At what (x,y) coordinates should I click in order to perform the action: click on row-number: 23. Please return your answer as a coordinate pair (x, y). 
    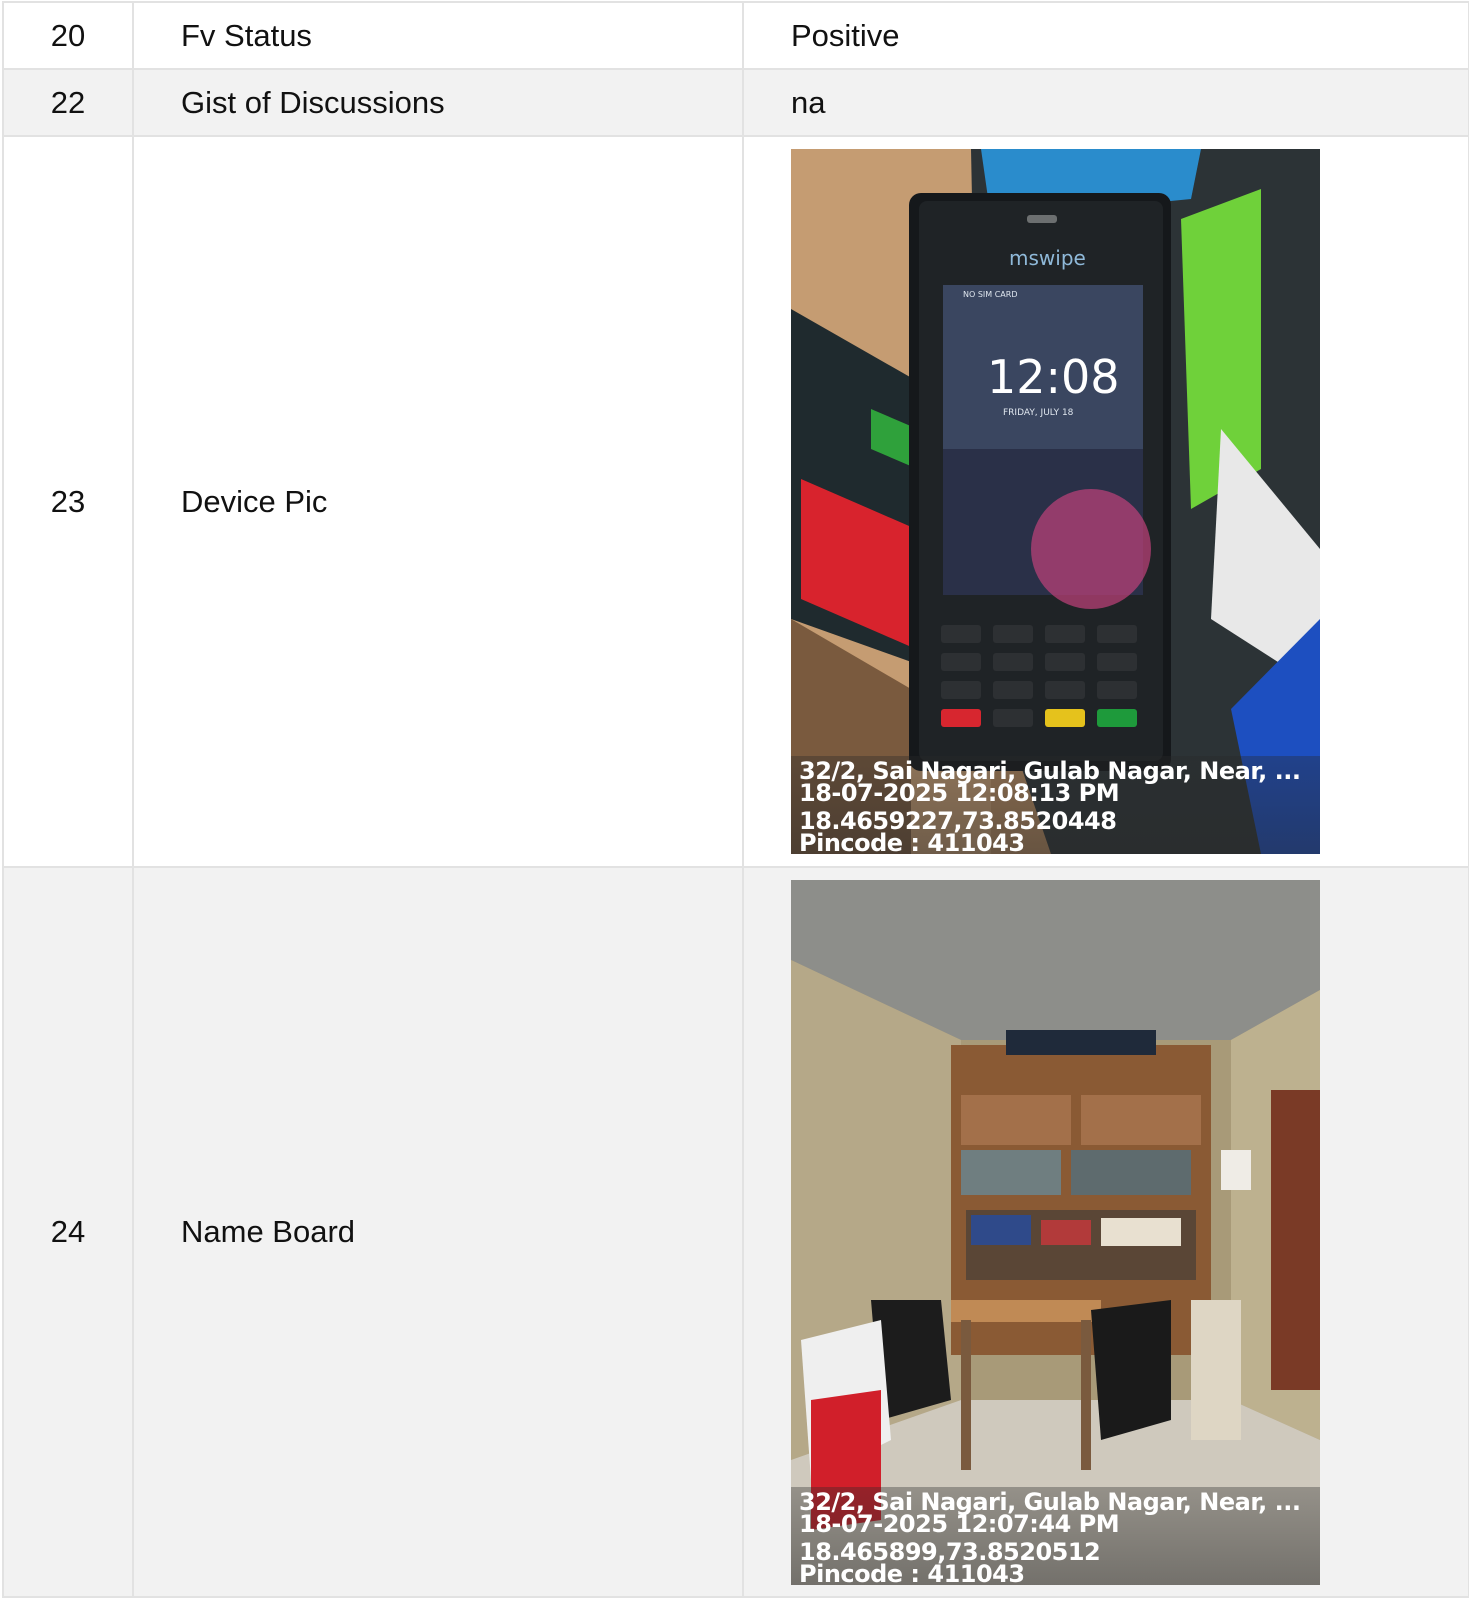
    Looking at the image, I should click on (68, 501).